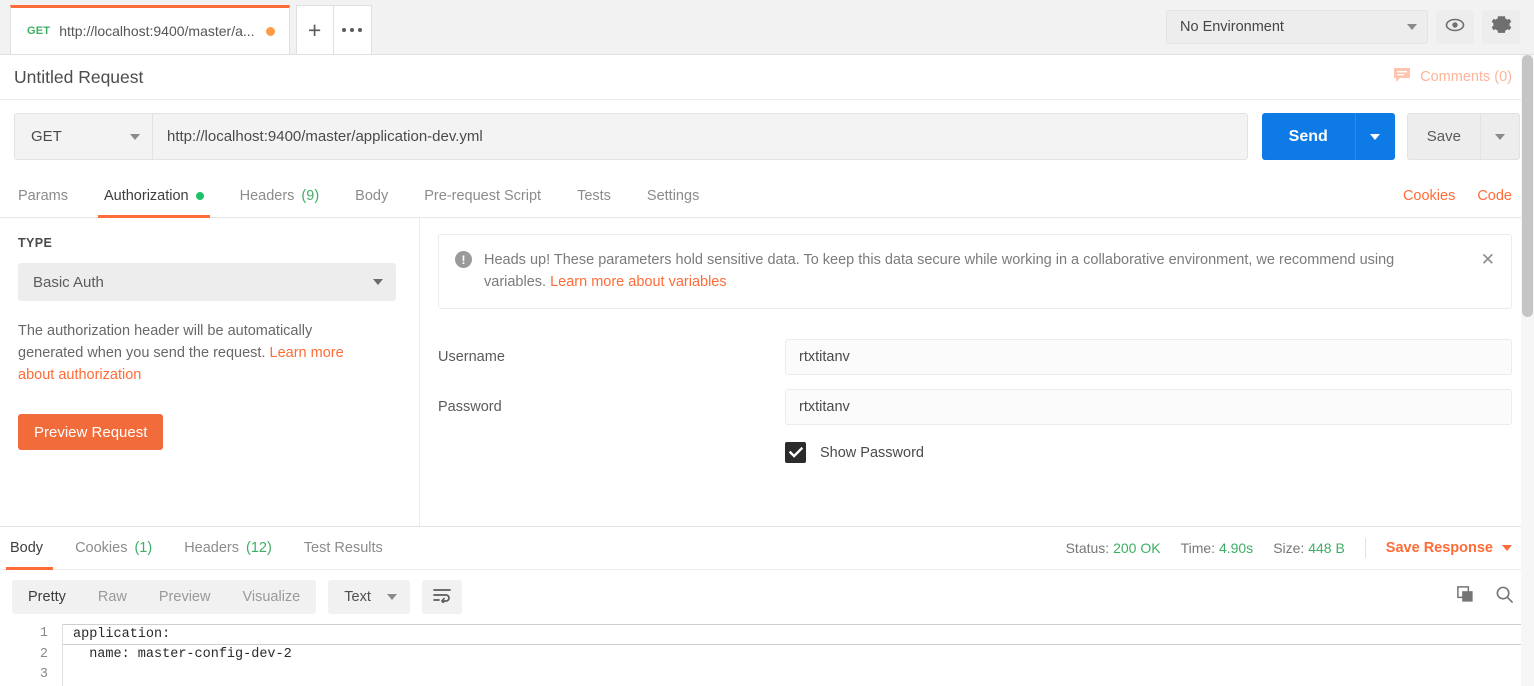 This screenshot has width=1534, height=686. I want to click on view-preview: Preview, so click(185, 597).